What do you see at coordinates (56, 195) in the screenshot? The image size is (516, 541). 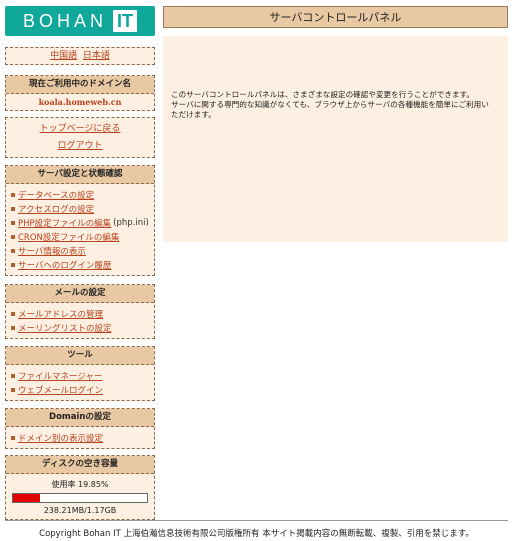 I see `database-settings-link: データベースの設定` at bounding box center [56, 195].